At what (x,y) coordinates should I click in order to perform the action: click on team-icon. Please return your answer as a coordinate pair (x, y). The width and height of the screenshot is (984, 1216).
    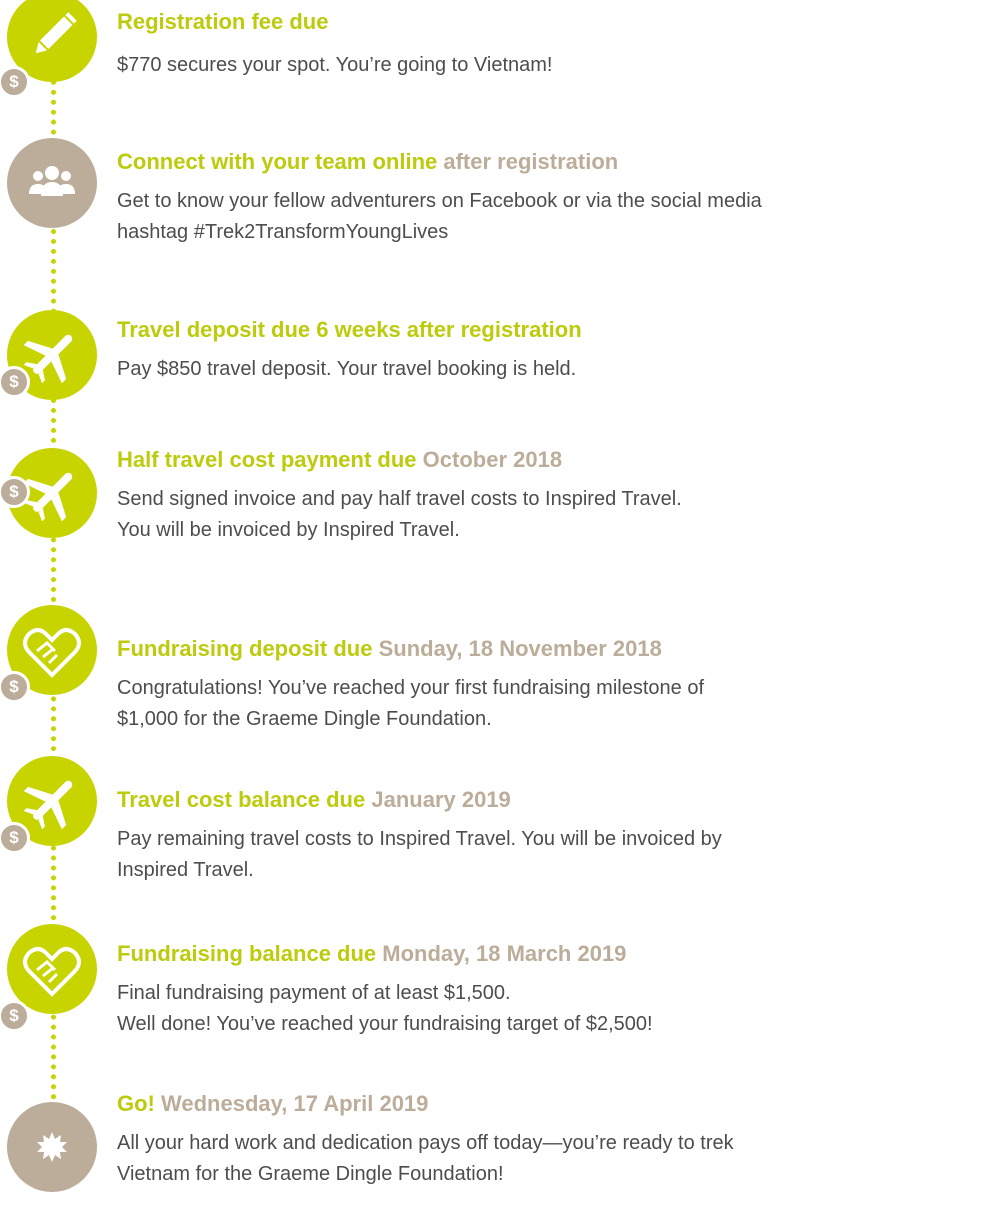
    Looking at the image, I should click on (52, 181).